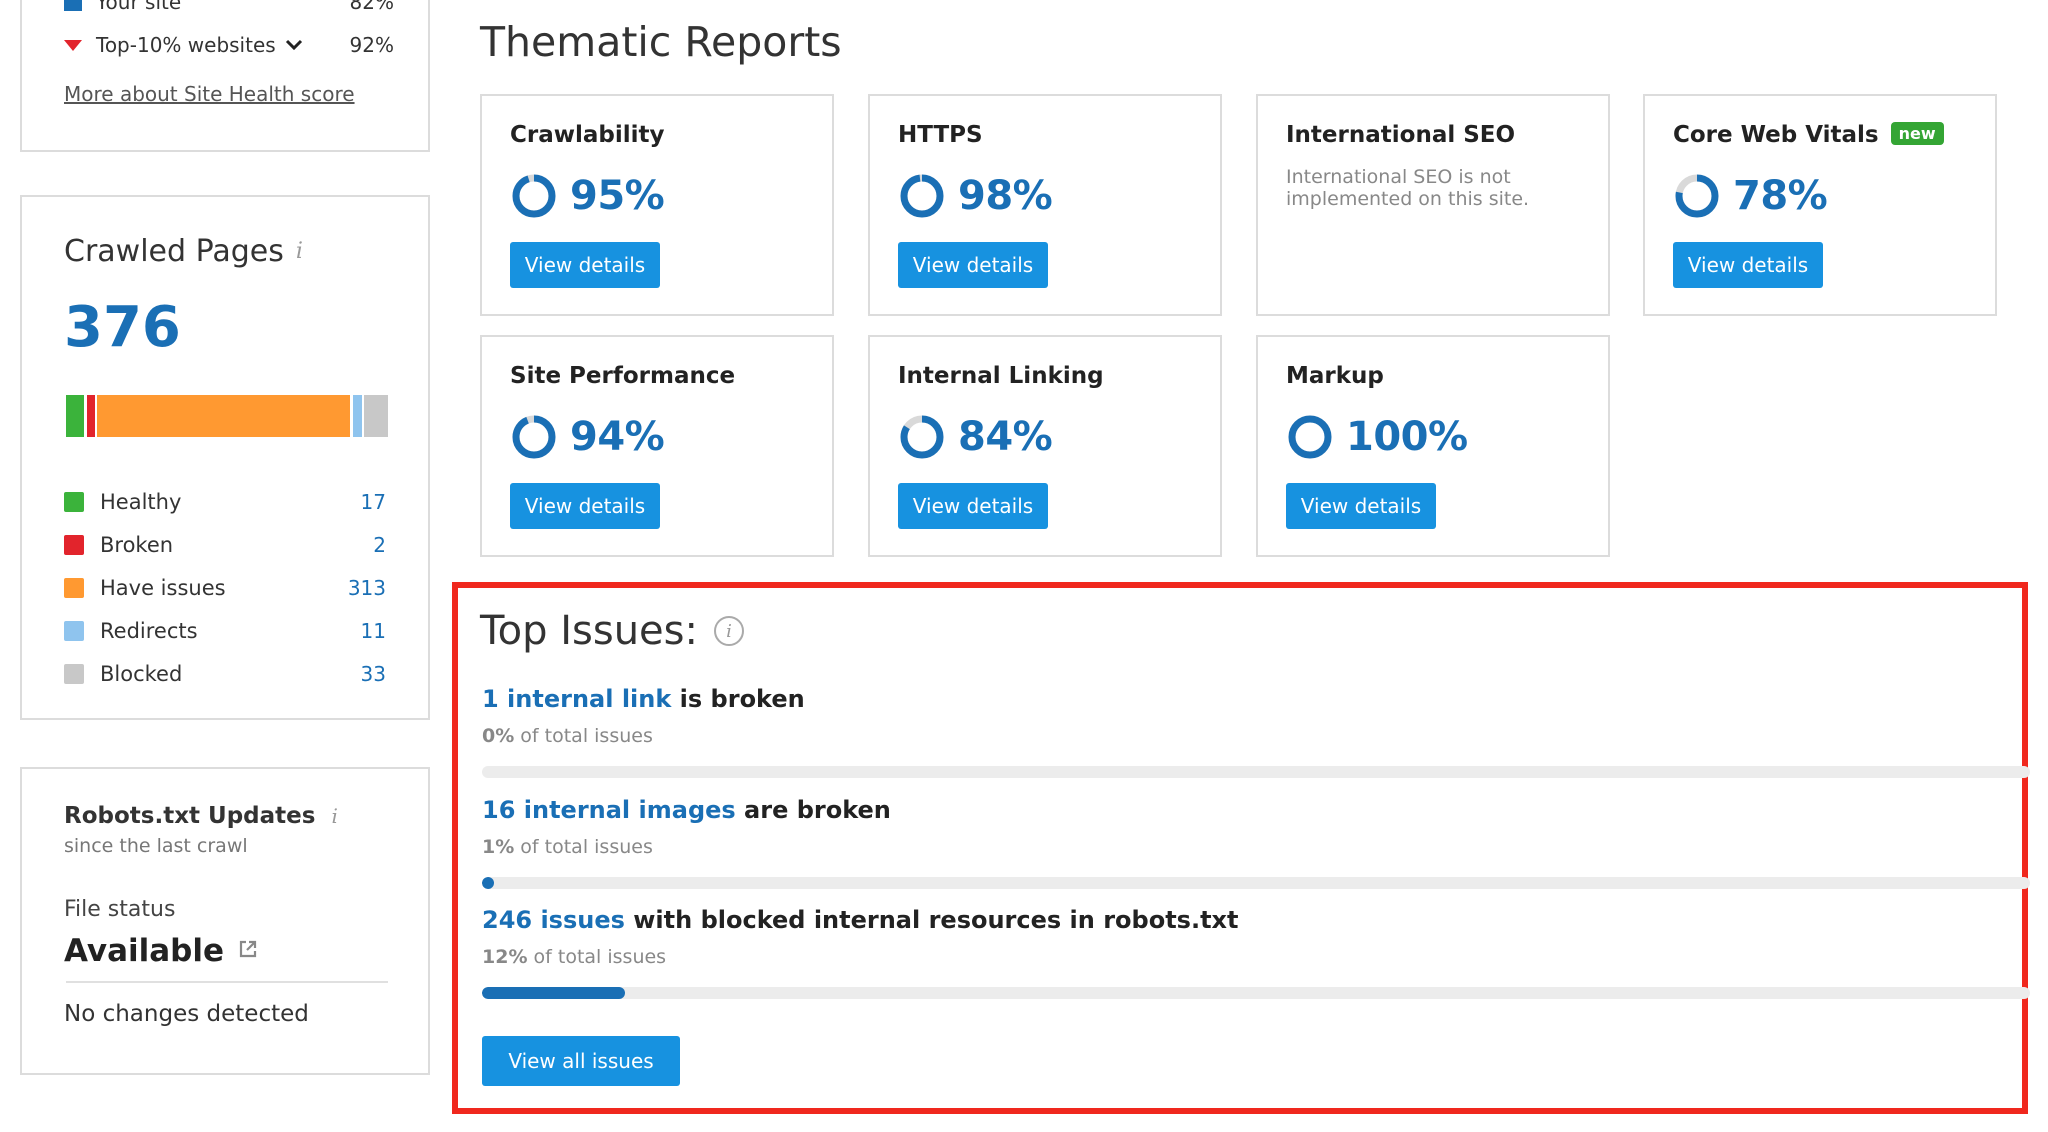 Image resolution: width=2048 pixels, height=1132 pixels. Describe the element at coordinates (357, 416) in the screenshot. I see `bar-segment-redirects` at that location.